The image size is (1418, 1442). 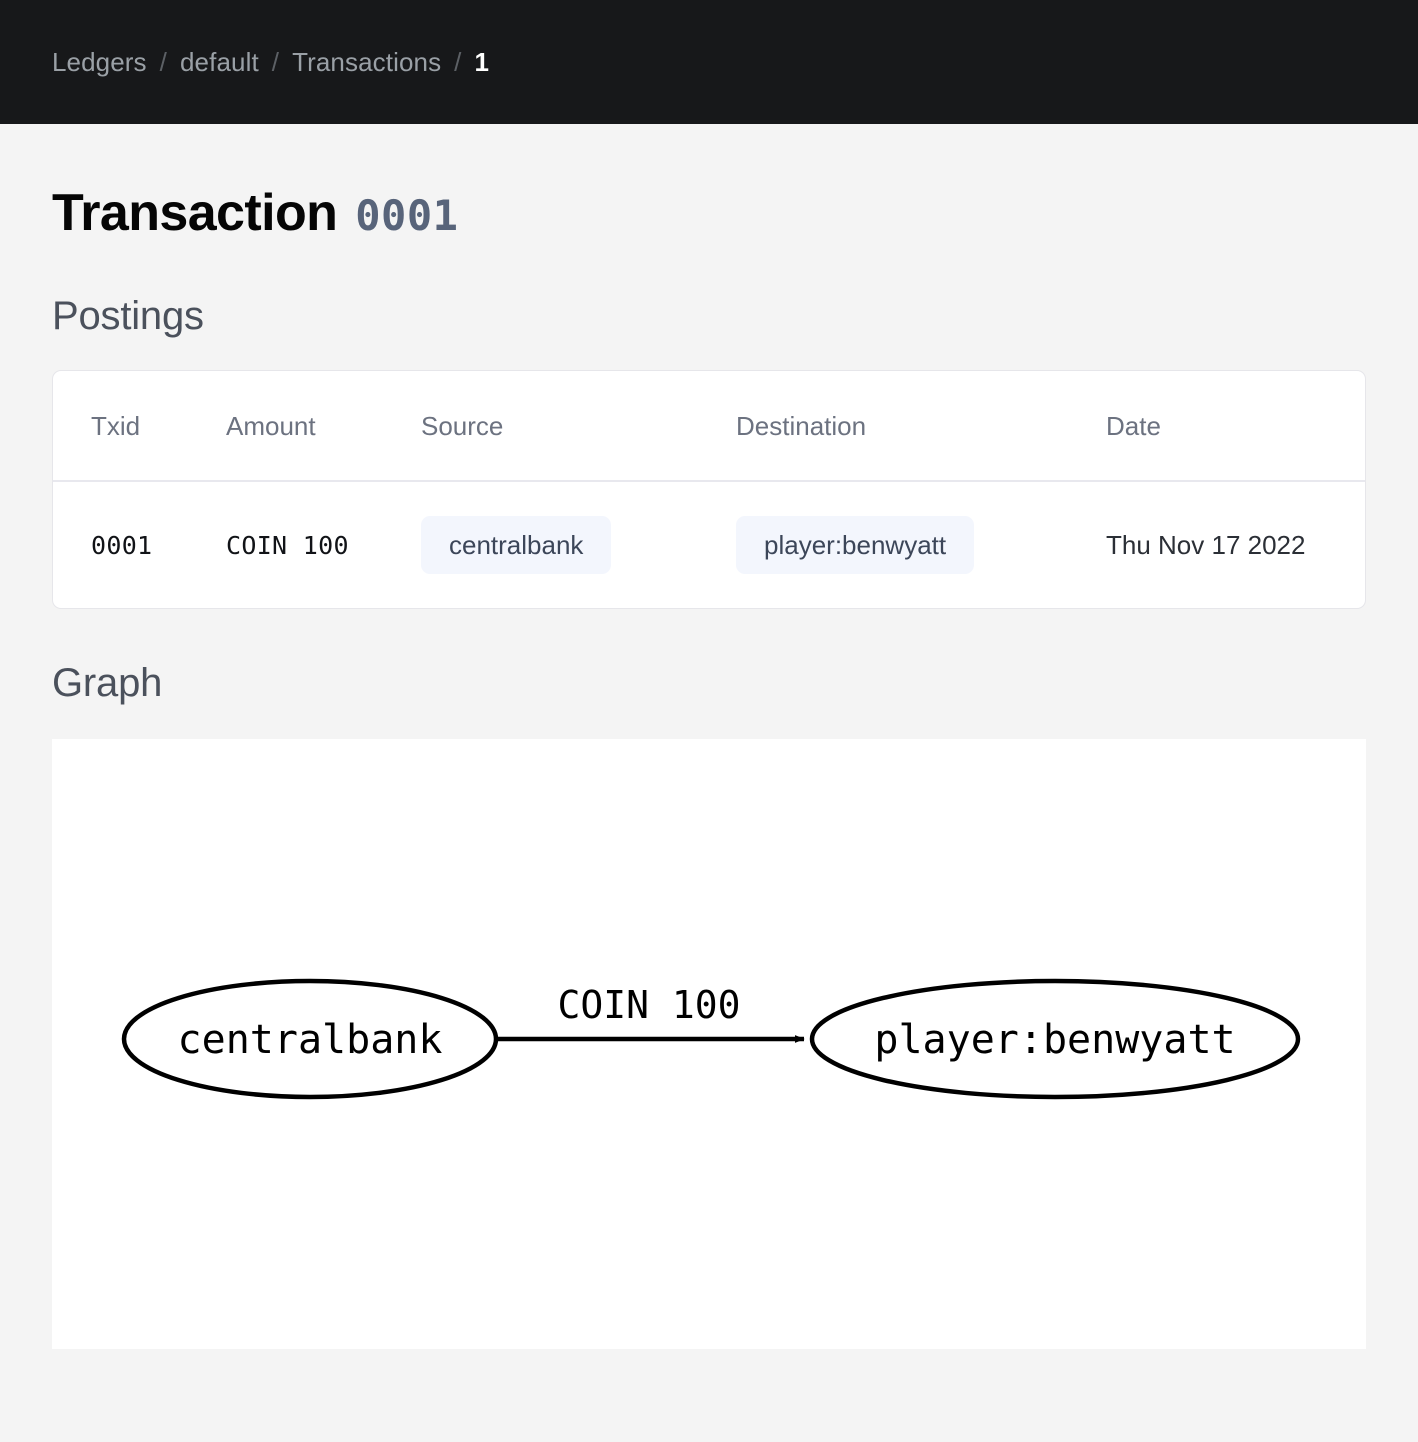 I want to click on cell-txid: 0001, so click(x=139, y=544).